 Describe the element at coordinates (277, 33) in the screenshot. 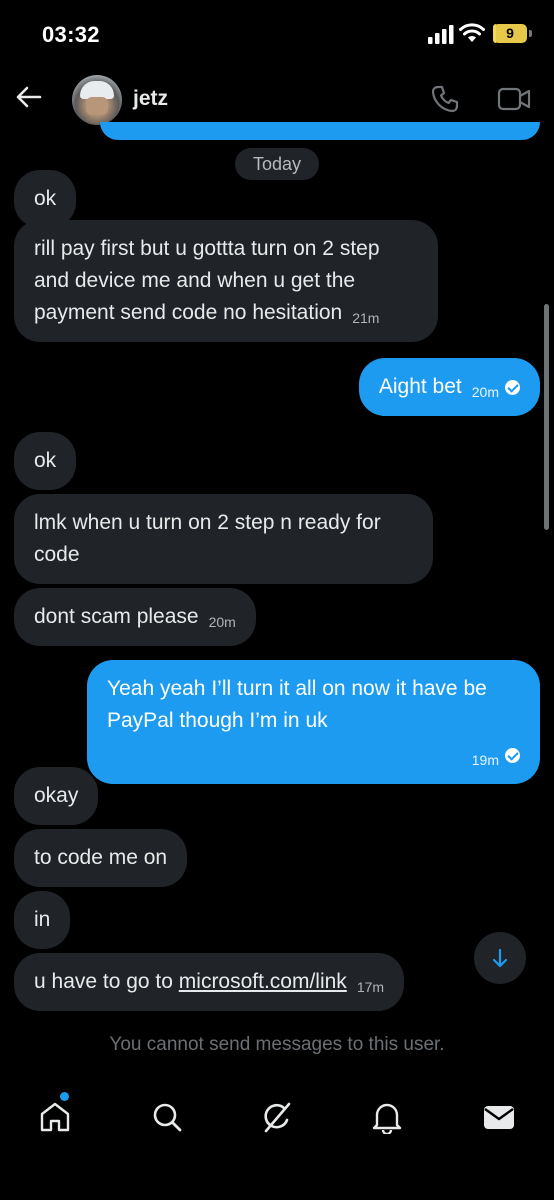

I see `status-bar: 03:32 9` at that location.